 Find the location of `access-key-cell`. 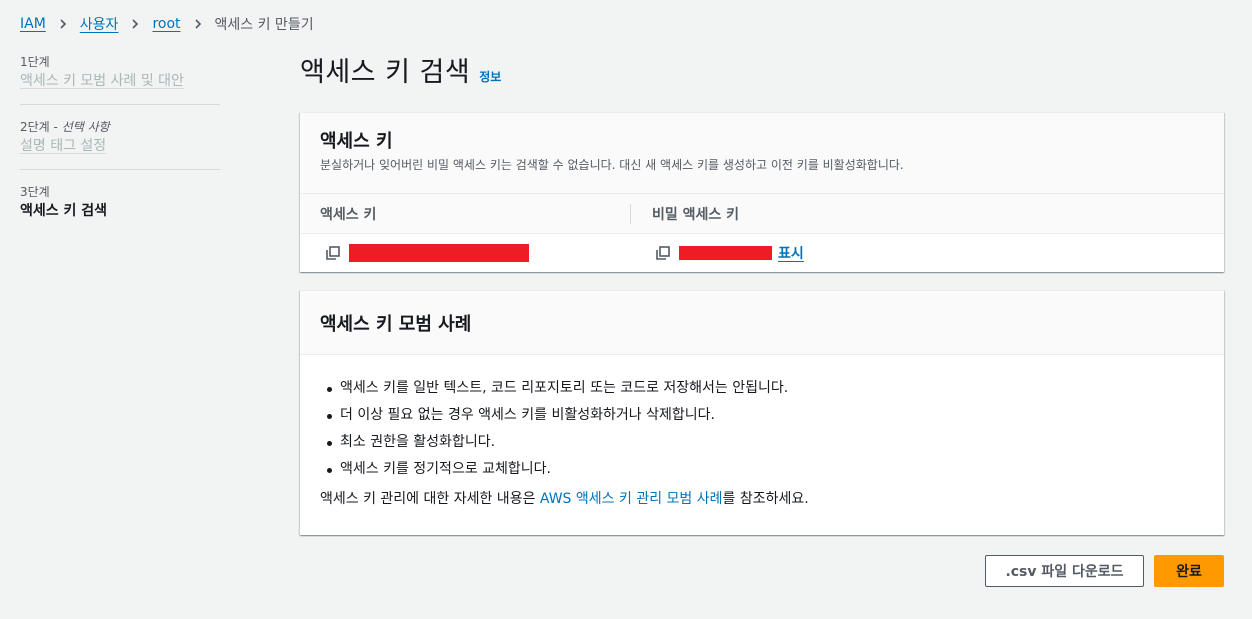

access-key-cell is located at coordinates (465, 253).